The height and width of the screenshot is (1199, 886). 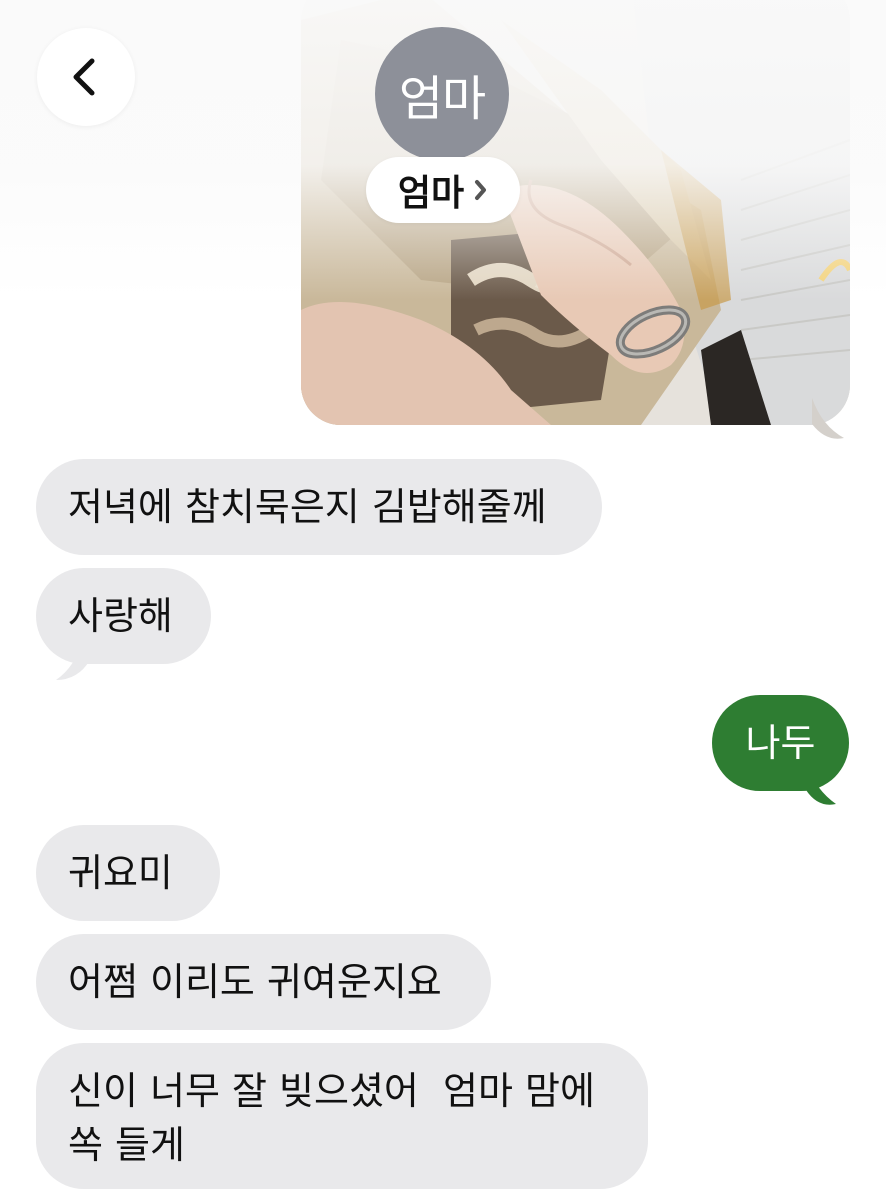 I want to click on contact-name: 엄마, so click(x=431, y=193).